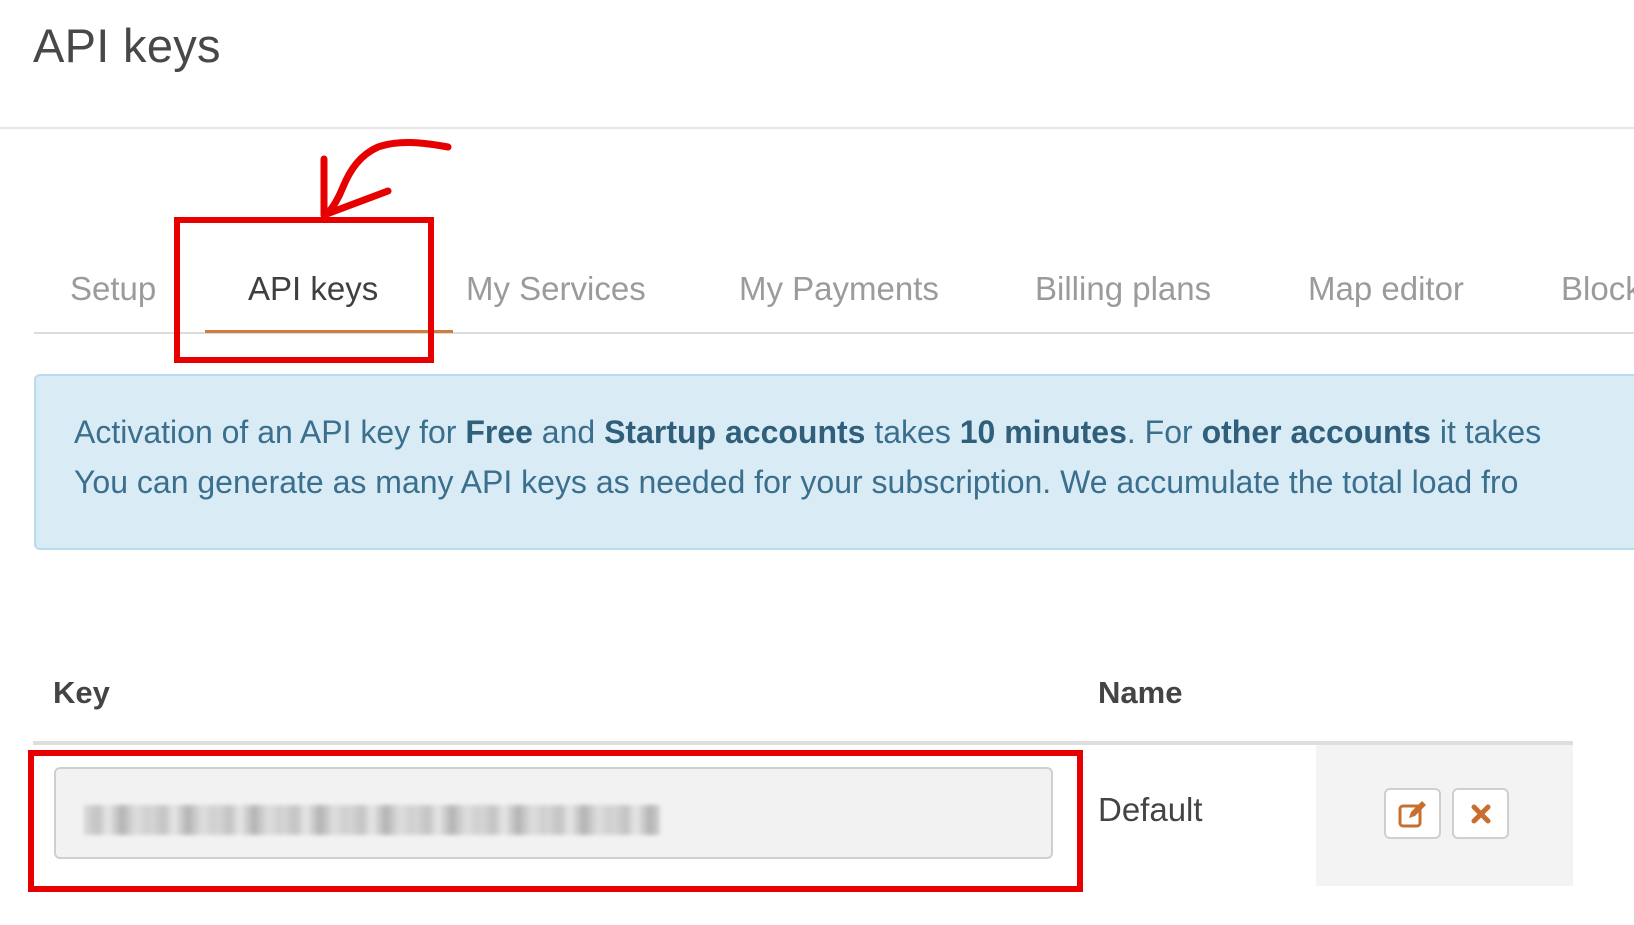 The image size is (1634, 925). I want to click on api-key-field, so click(553, 813).